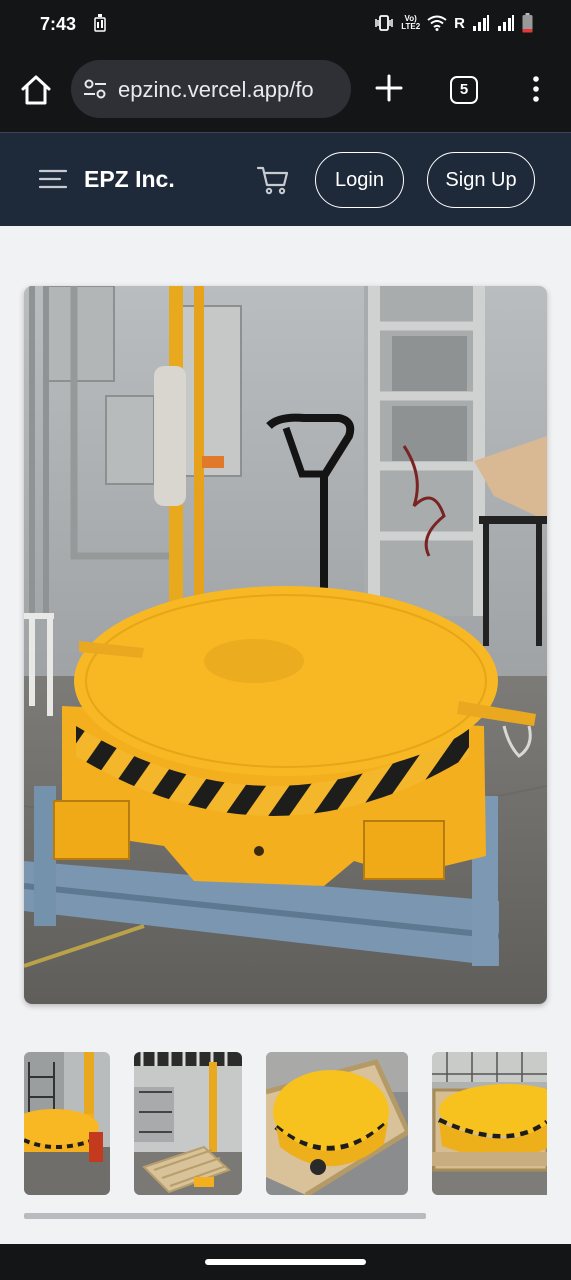 This screenshot has height=1280, width=571. I want to click on status-time: 7:43, so click(58, 24).